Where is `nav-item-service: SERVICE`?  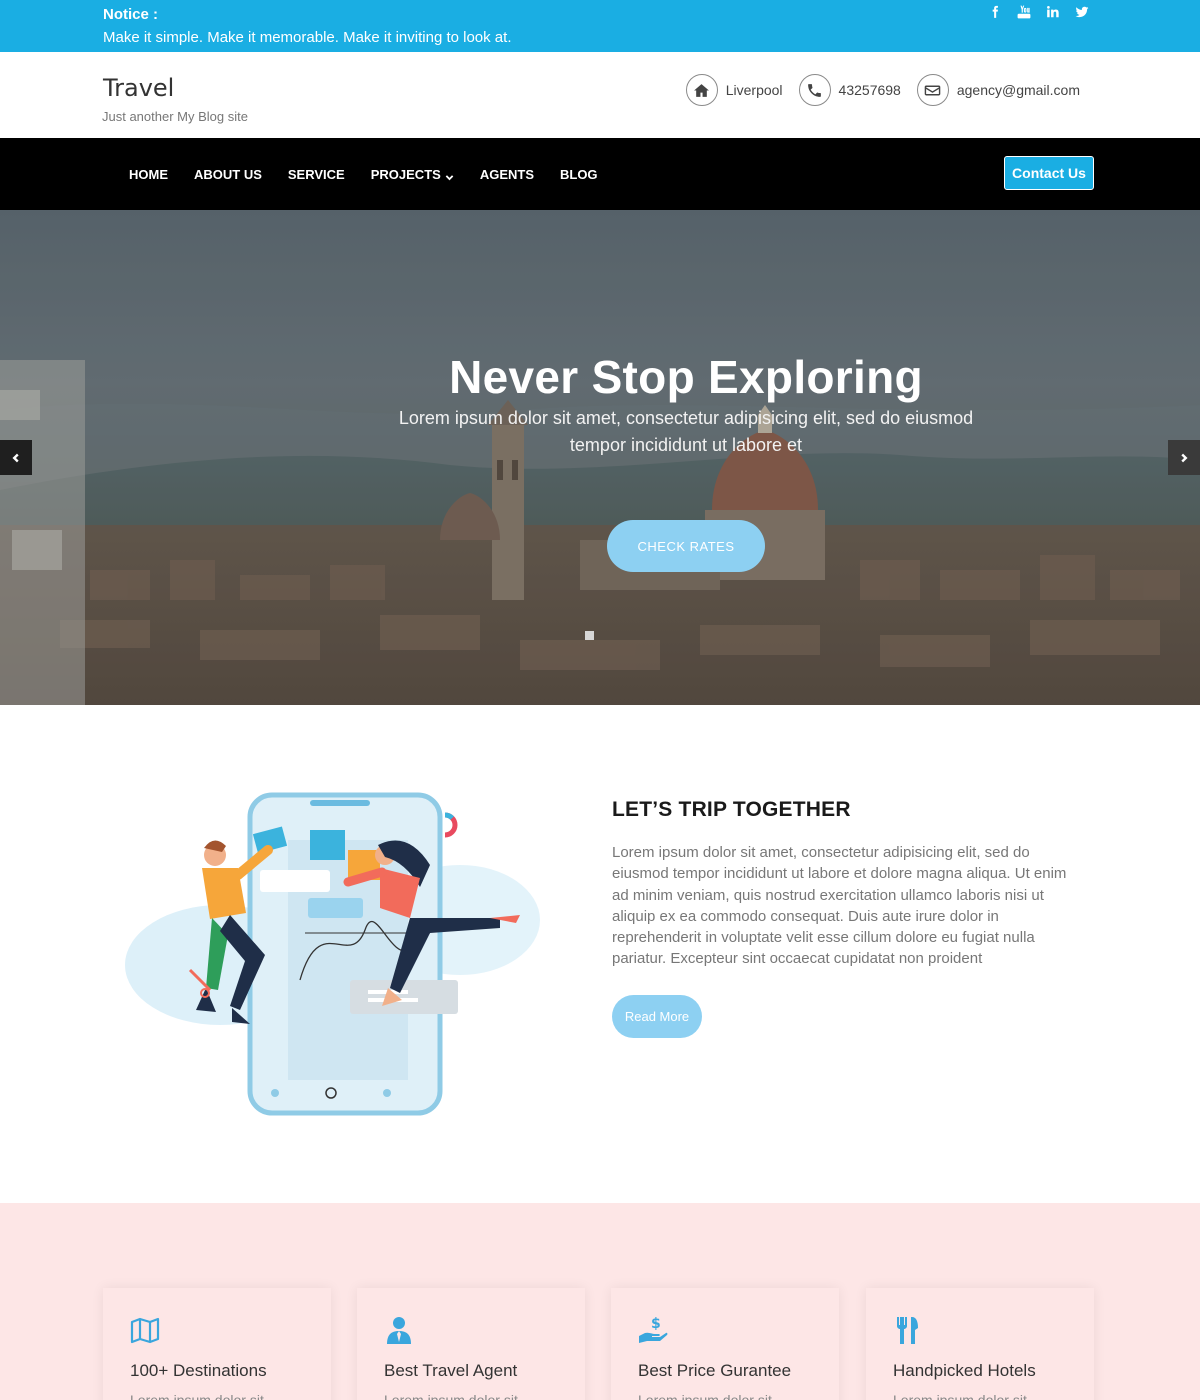 nav-item-service: SERVICE is located at coordinates (316, 174).